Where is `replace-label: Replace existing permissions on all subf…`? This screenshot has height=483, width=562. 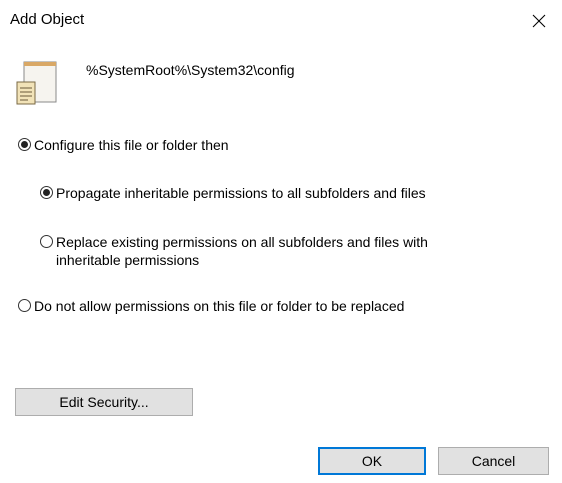
replace-label: Replace existing permissions on all subf… is located at coordinates (242, 251).